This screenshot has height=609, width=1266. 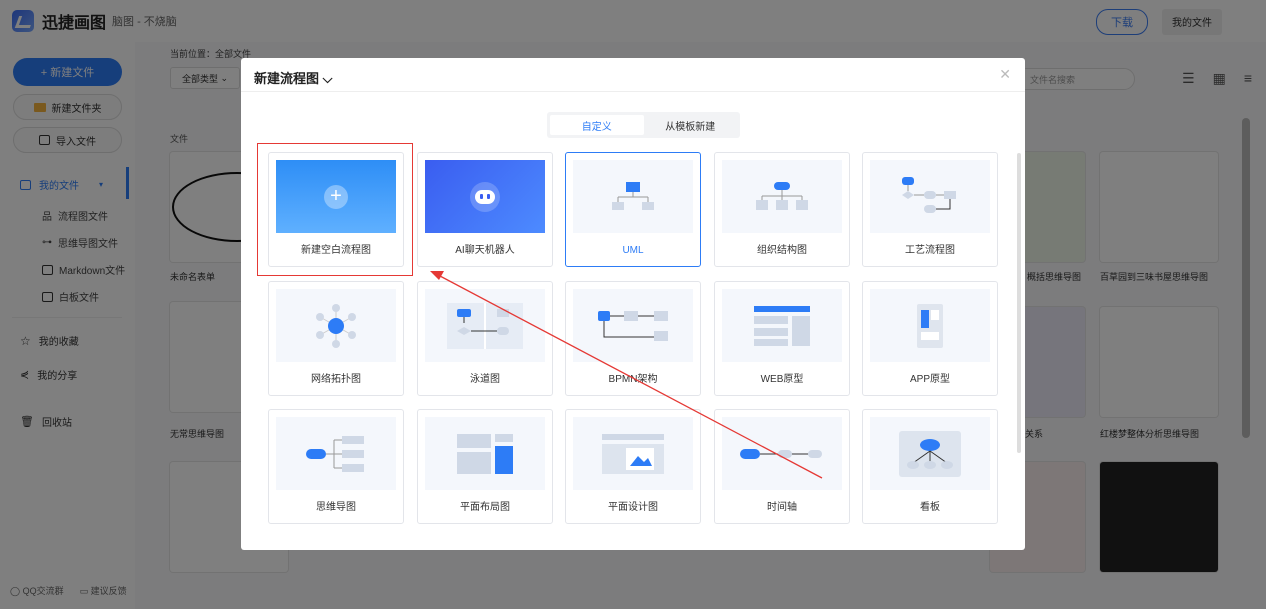 I want to click on modal-scrollbar, so click(x=1019, y=303).